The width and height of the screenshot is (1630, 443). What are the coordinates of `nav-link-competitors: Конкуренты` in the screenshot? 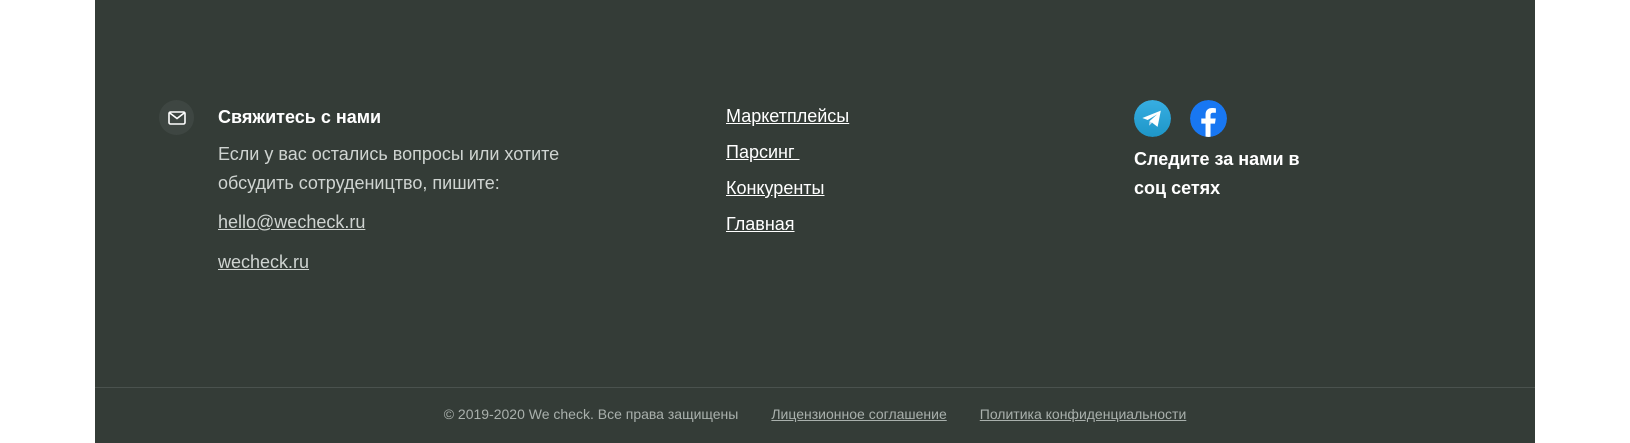 It's located at (787, 188).